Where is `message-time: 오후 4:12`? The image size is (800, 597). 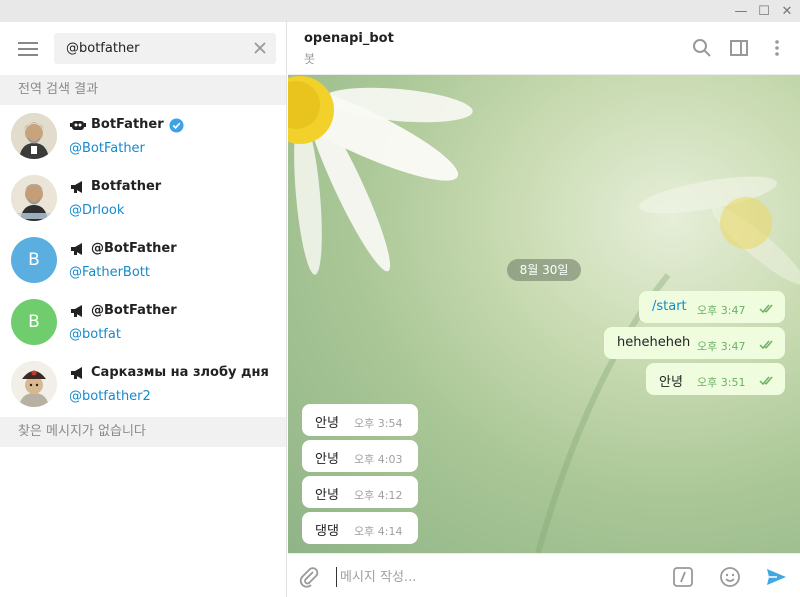 message-time: 오후 4:12 is located at coordinates (378, 495).